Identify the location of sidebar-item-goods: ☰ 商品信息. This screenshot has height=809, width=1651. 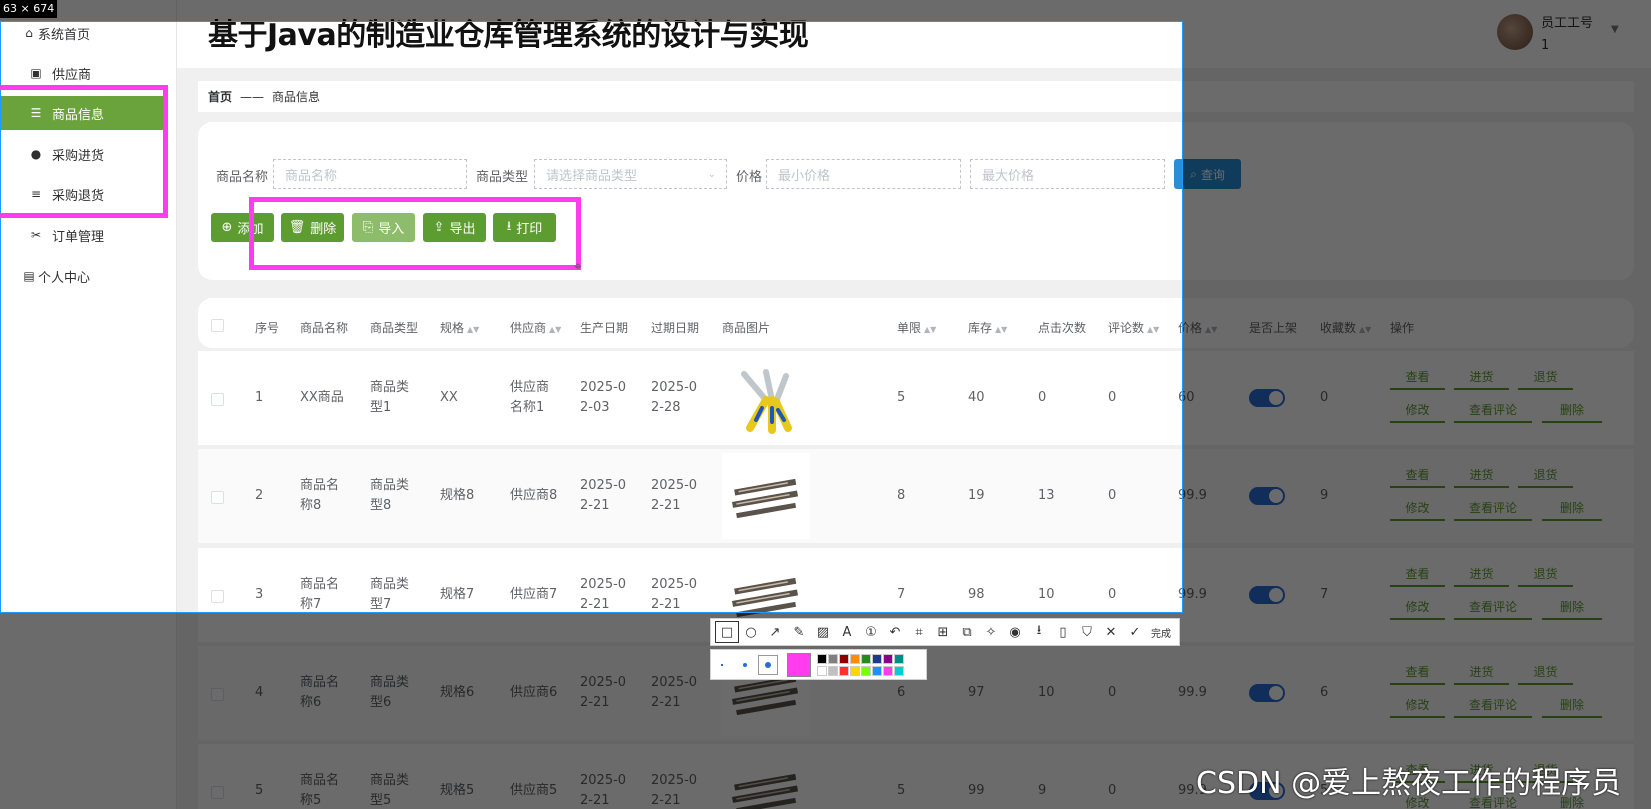
(81, 113).